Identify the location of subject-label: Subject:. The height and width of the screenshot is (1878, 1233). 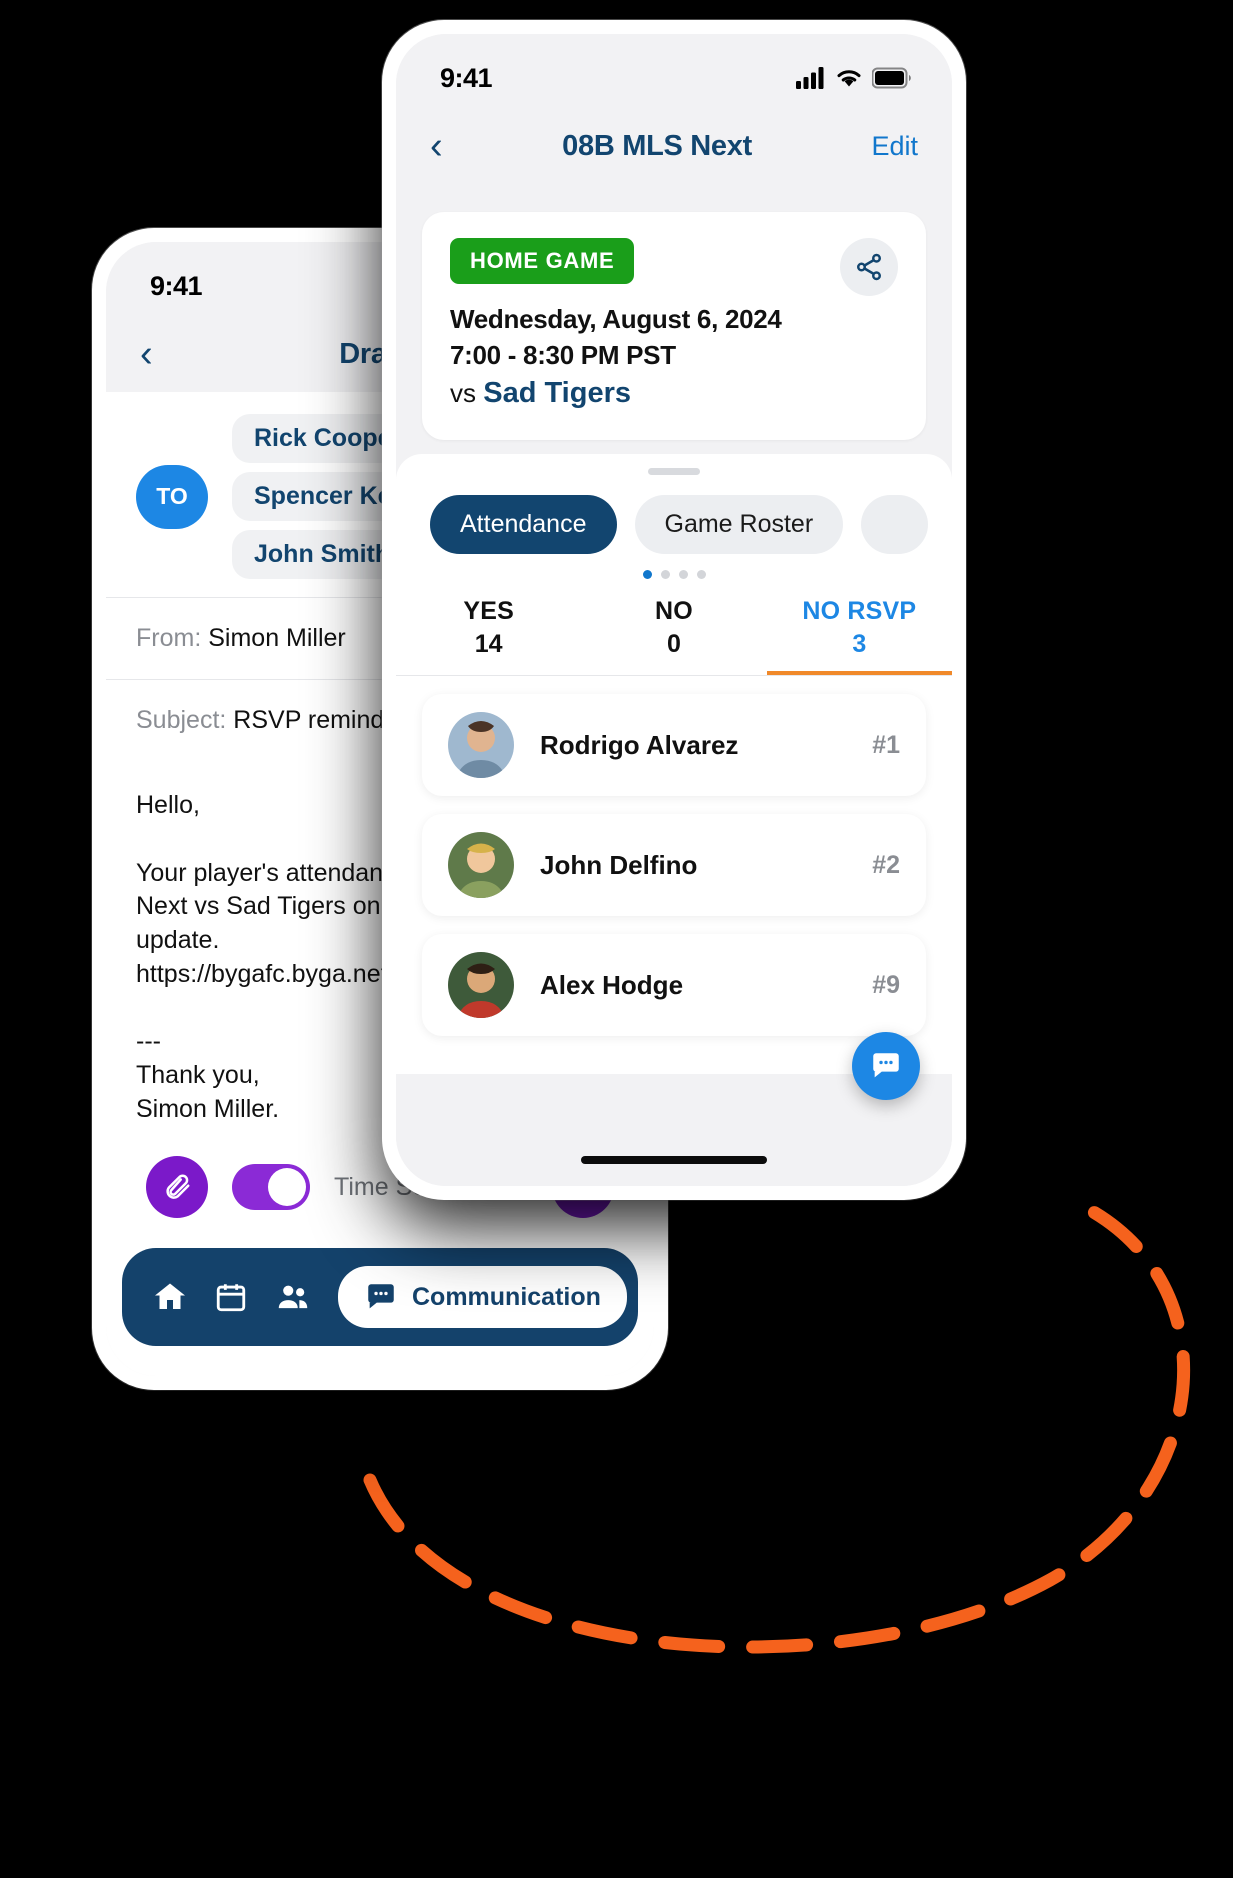
(181, 720).